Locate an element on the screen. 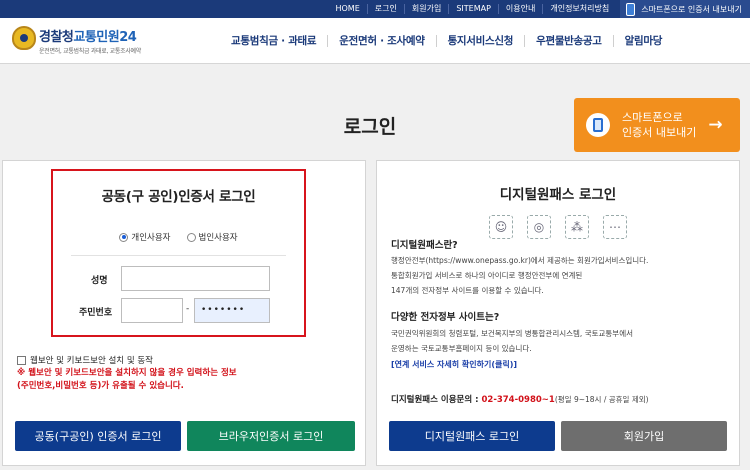  security-check: 웹보안 및 키보드보안 설치 및 동작 is located at coordinates (85, 360).